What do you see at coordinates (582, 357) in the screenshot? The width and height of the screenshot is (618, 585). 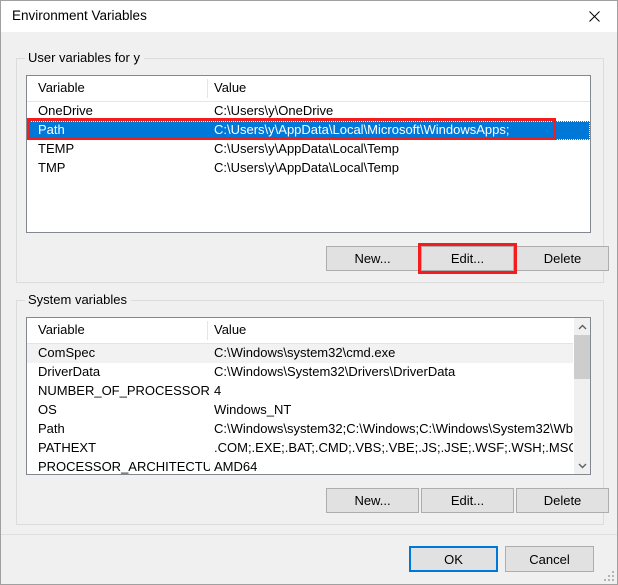 I see `scrollbar-thumb` at bounding box center [582, 357].